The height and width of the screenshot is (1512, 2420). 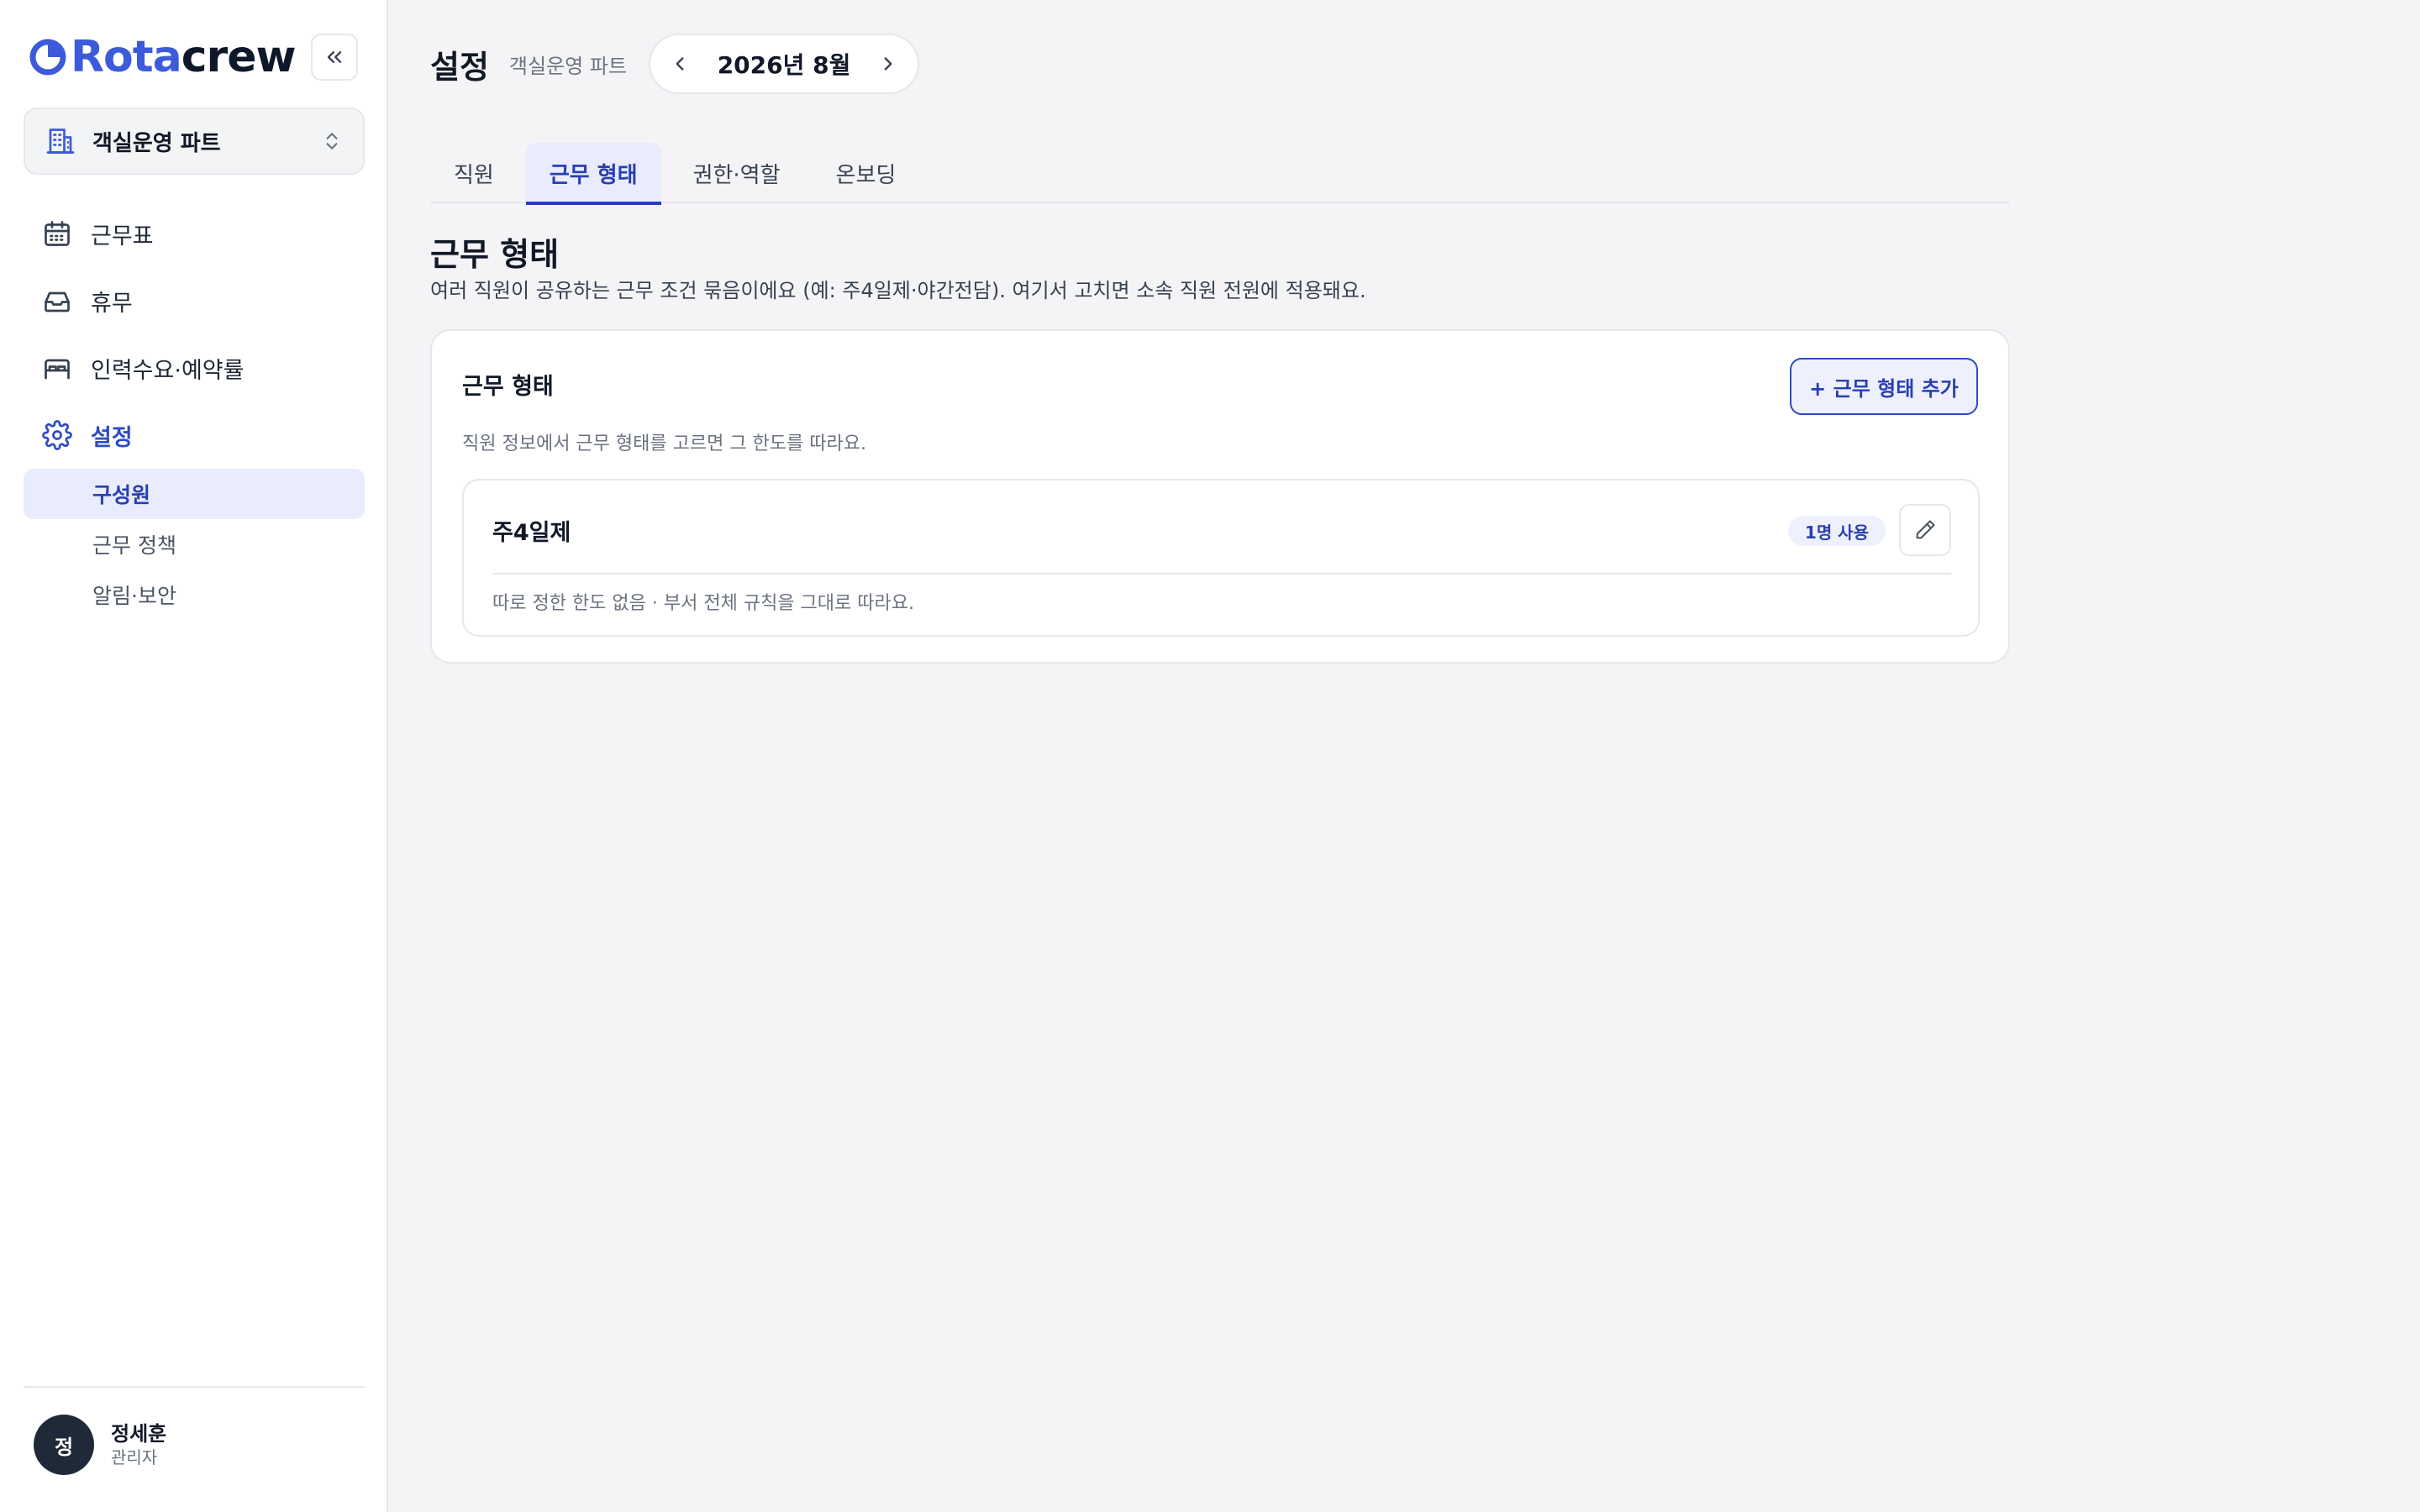 I want to click on sidebar-item-schedule: 근무표, so click(x=195, y=233).